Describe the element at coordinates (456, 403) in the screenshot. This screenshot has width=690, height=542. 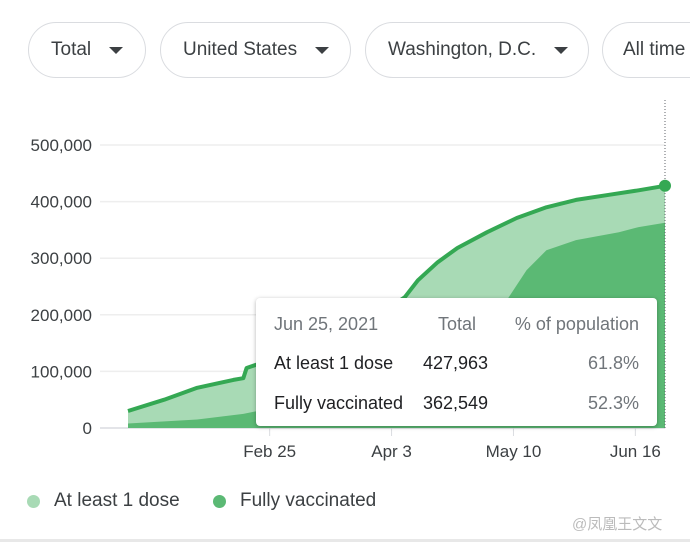
I see `tooltip-row-total: 362,549` at that location.